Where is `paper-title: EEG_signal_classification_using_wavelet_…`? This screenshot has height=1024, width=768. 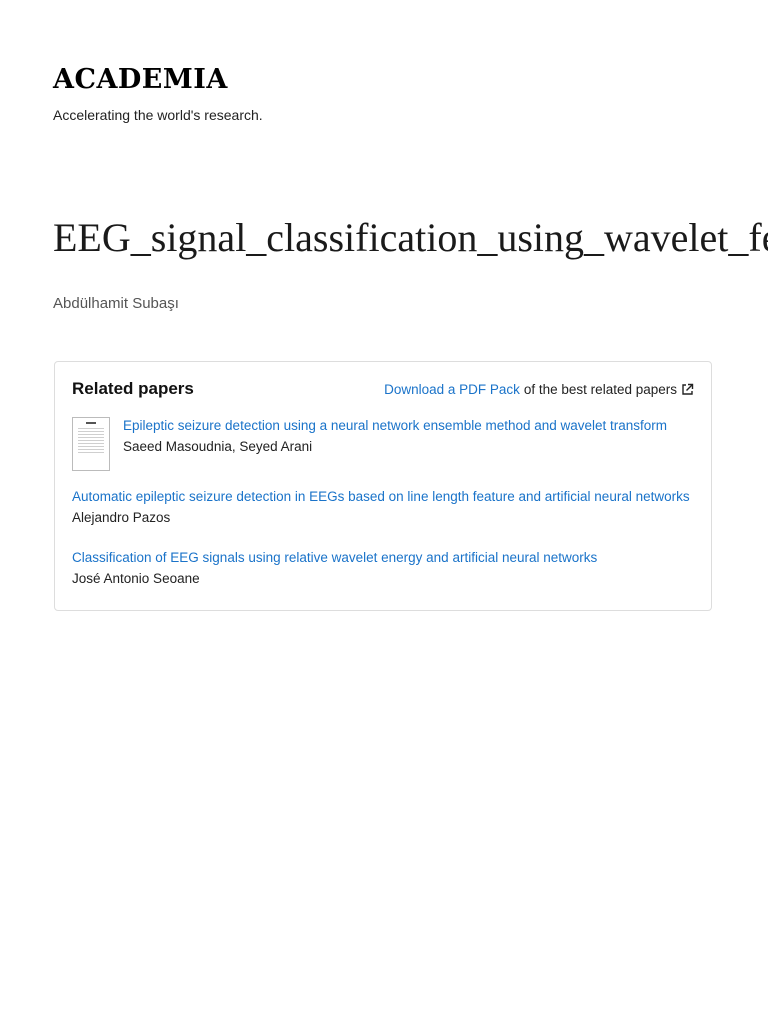
paper-title: EEG_signal_classification_using_wavelet_… is located at coordinates (410, 237).